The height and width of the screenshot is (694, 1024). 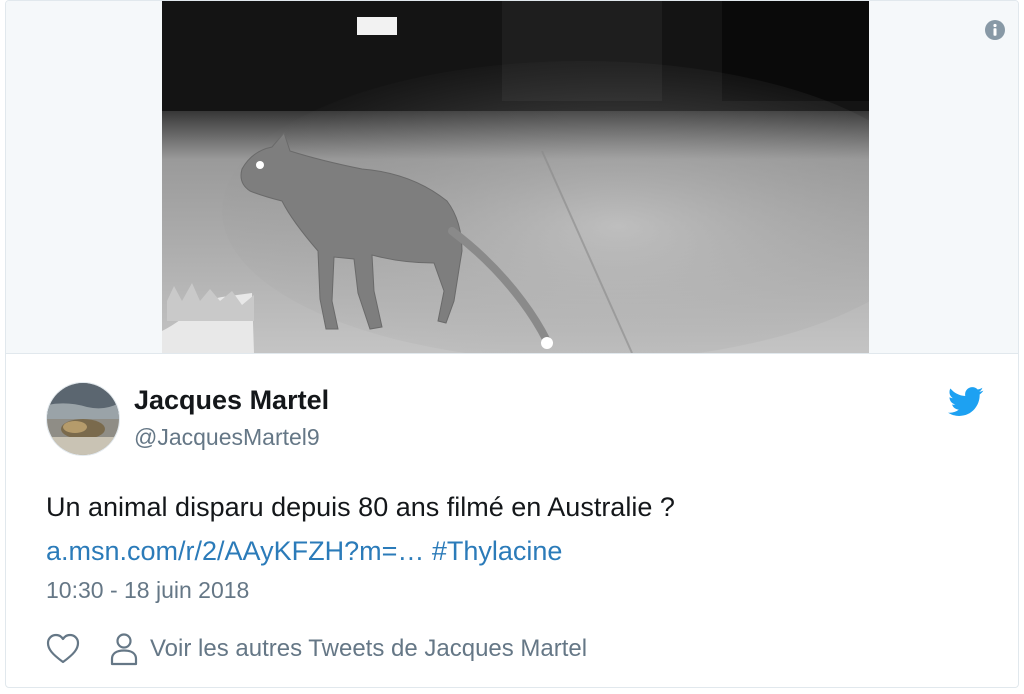 What do you see at coordinates (227, 437) in the screenshot?
I see `author-handle: @JacquesMartel9` at bounding box center [227, 437].